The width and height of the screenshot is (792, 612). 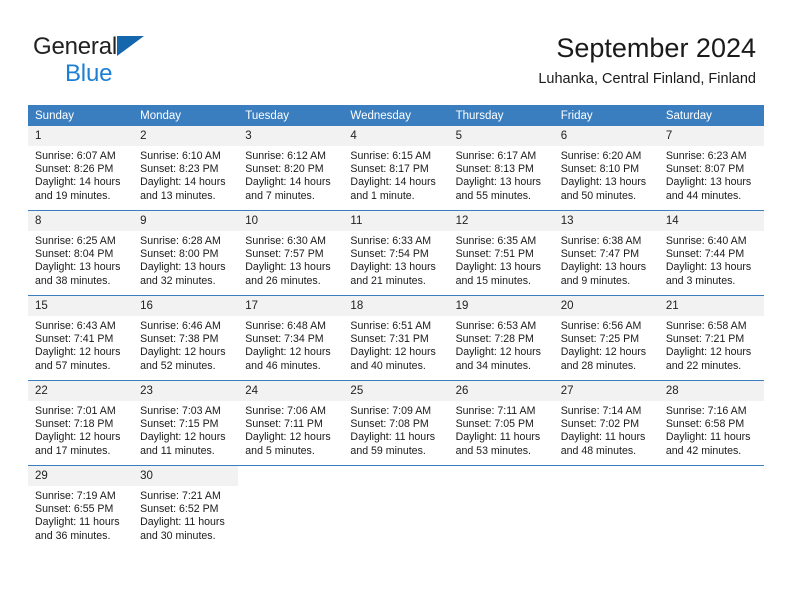 I want to click on weekday-header-wednesday: Wednesday, so click(x=396, y=115).